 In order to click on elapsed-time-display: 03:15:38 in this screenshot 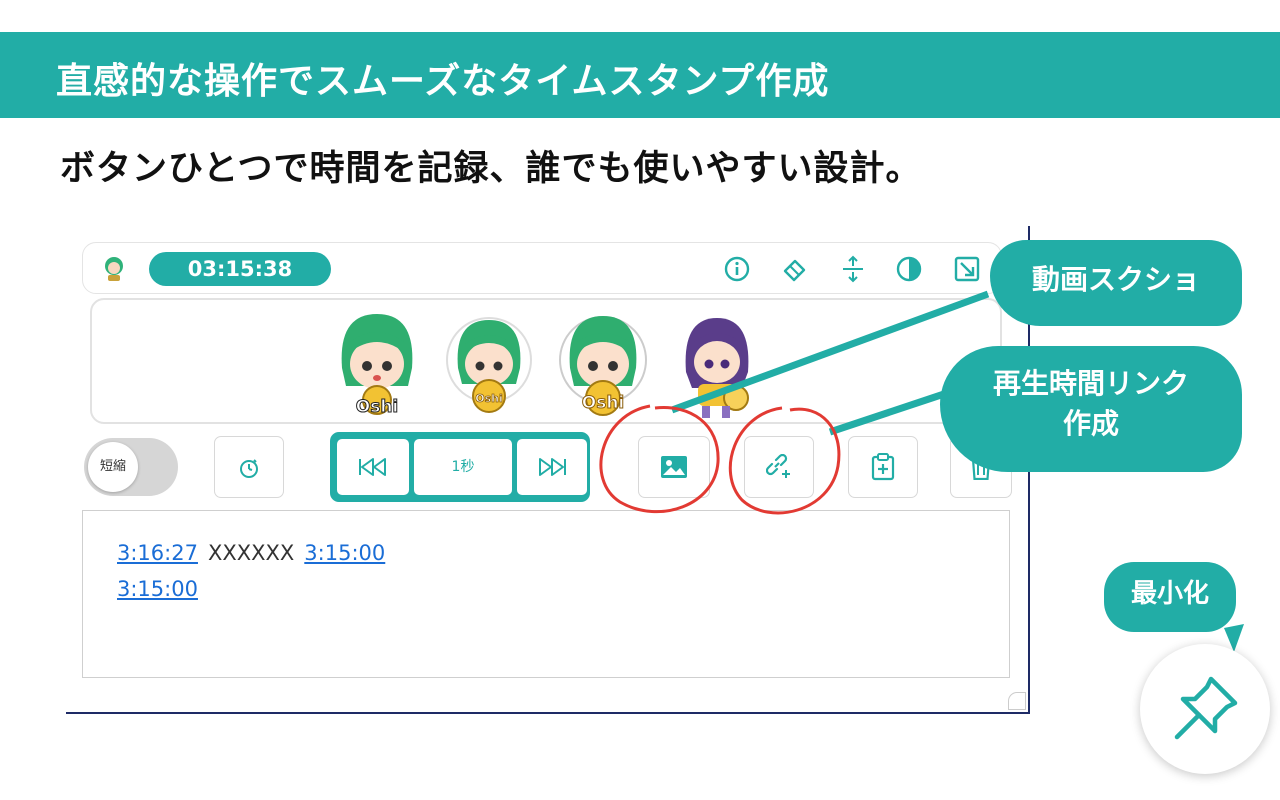, I will do `click(240, 269)`.